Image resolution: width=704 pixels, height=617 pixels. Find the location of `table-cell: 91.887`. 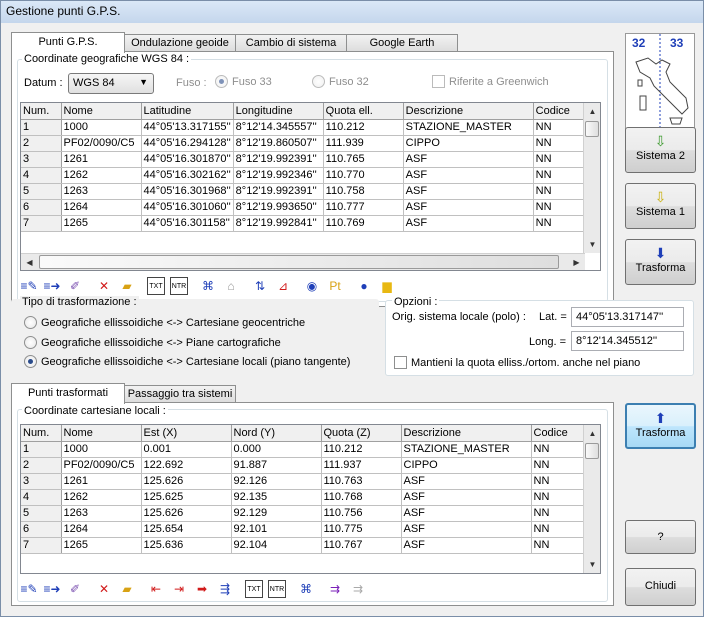

table-cell: 91.887 is located at coordinates (276, 465).